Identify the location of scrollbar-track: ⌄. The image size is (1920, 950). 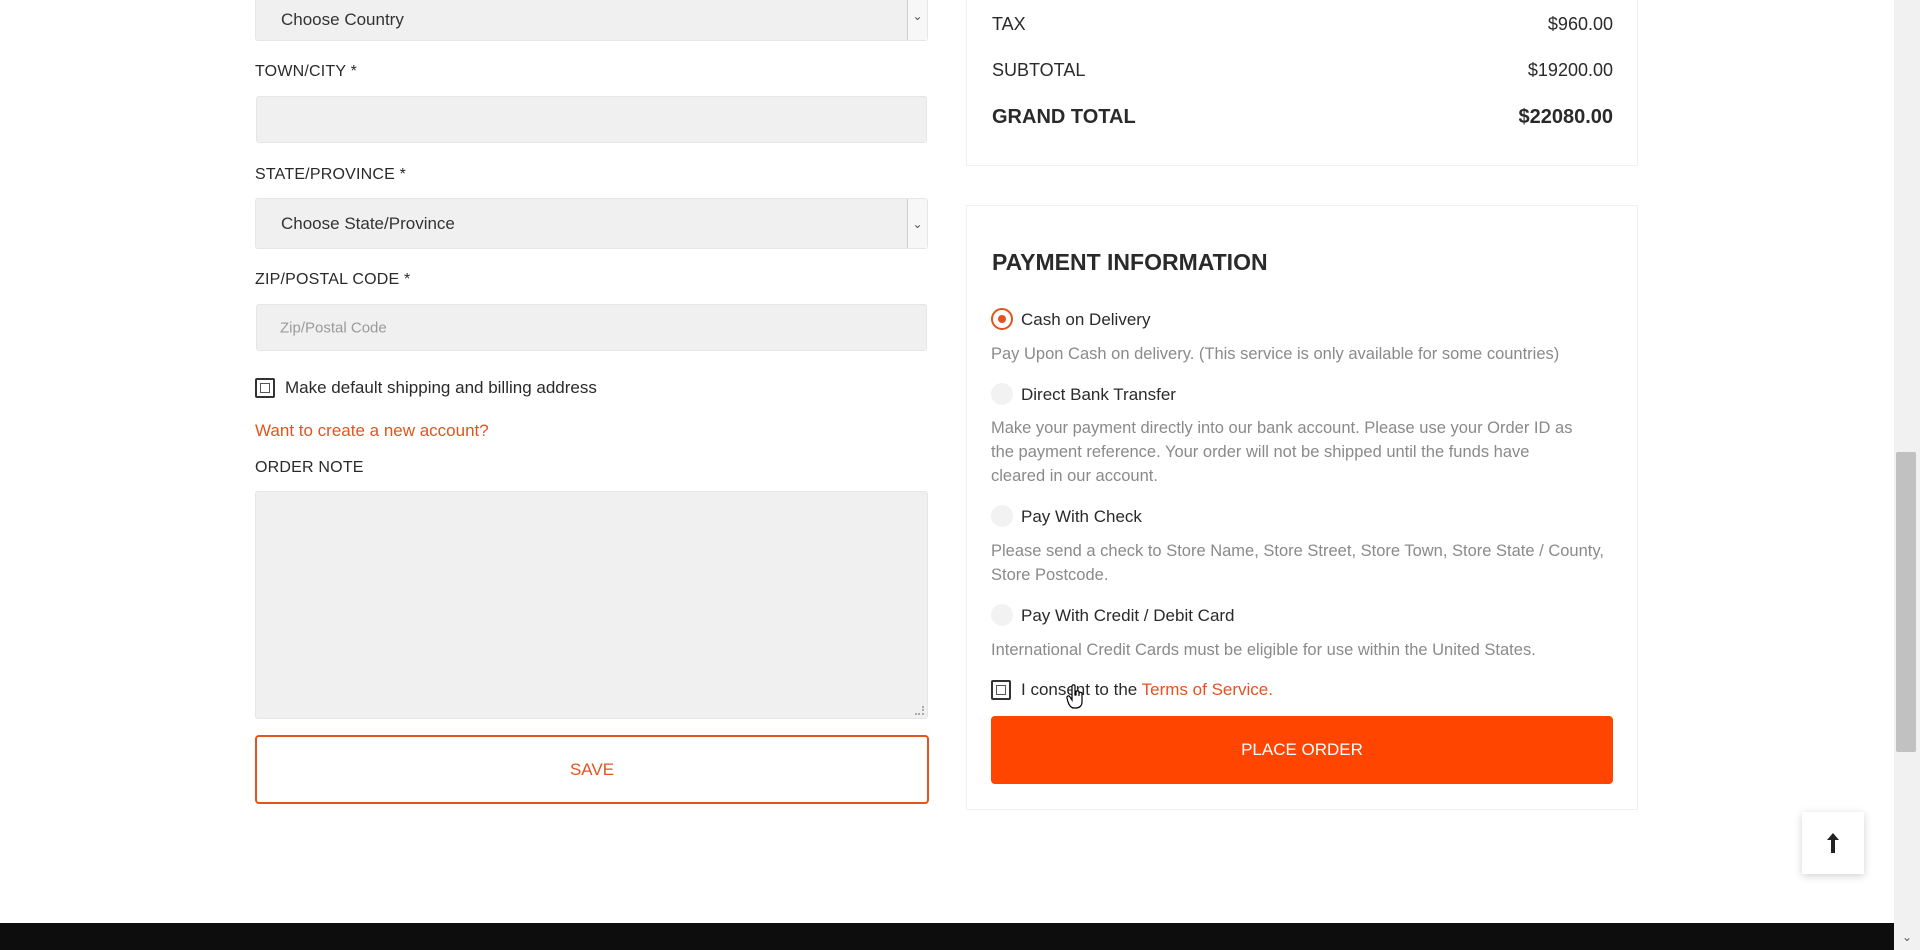
(1907, 475).